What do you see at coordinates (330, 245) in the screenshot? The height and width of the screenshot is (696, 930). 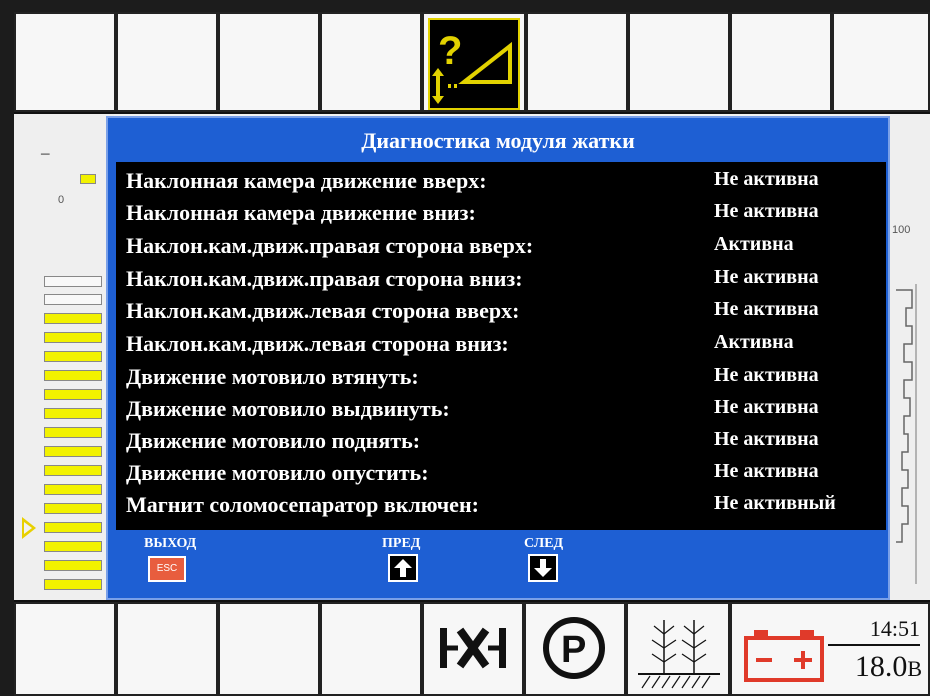 I see `diagnostic-label: Наклон.кам.движ.правая сторона вверх:` at bounding box center [330, 245].